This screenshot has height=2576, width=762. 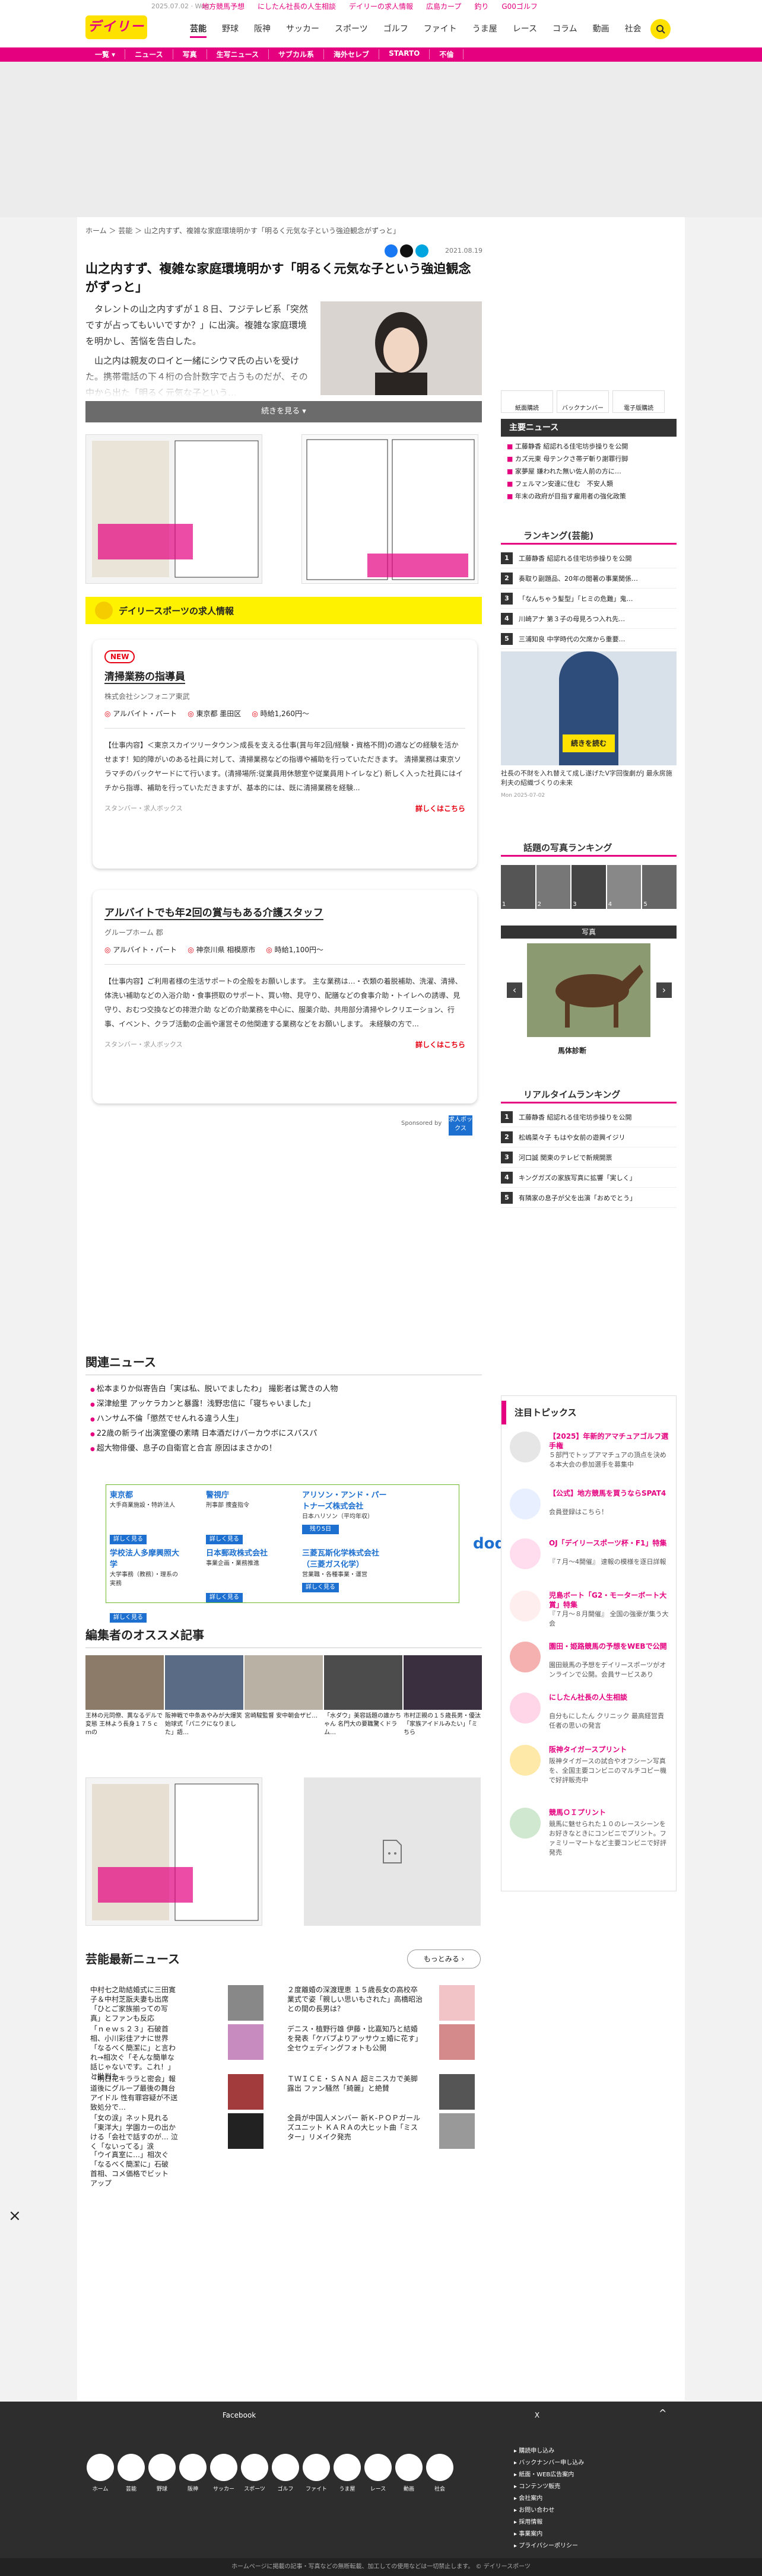 What do you see at coordinates (444, 1959) in the screenshot?
I see `more-button: もっとみる ›` at bounding box center [444, 1959].